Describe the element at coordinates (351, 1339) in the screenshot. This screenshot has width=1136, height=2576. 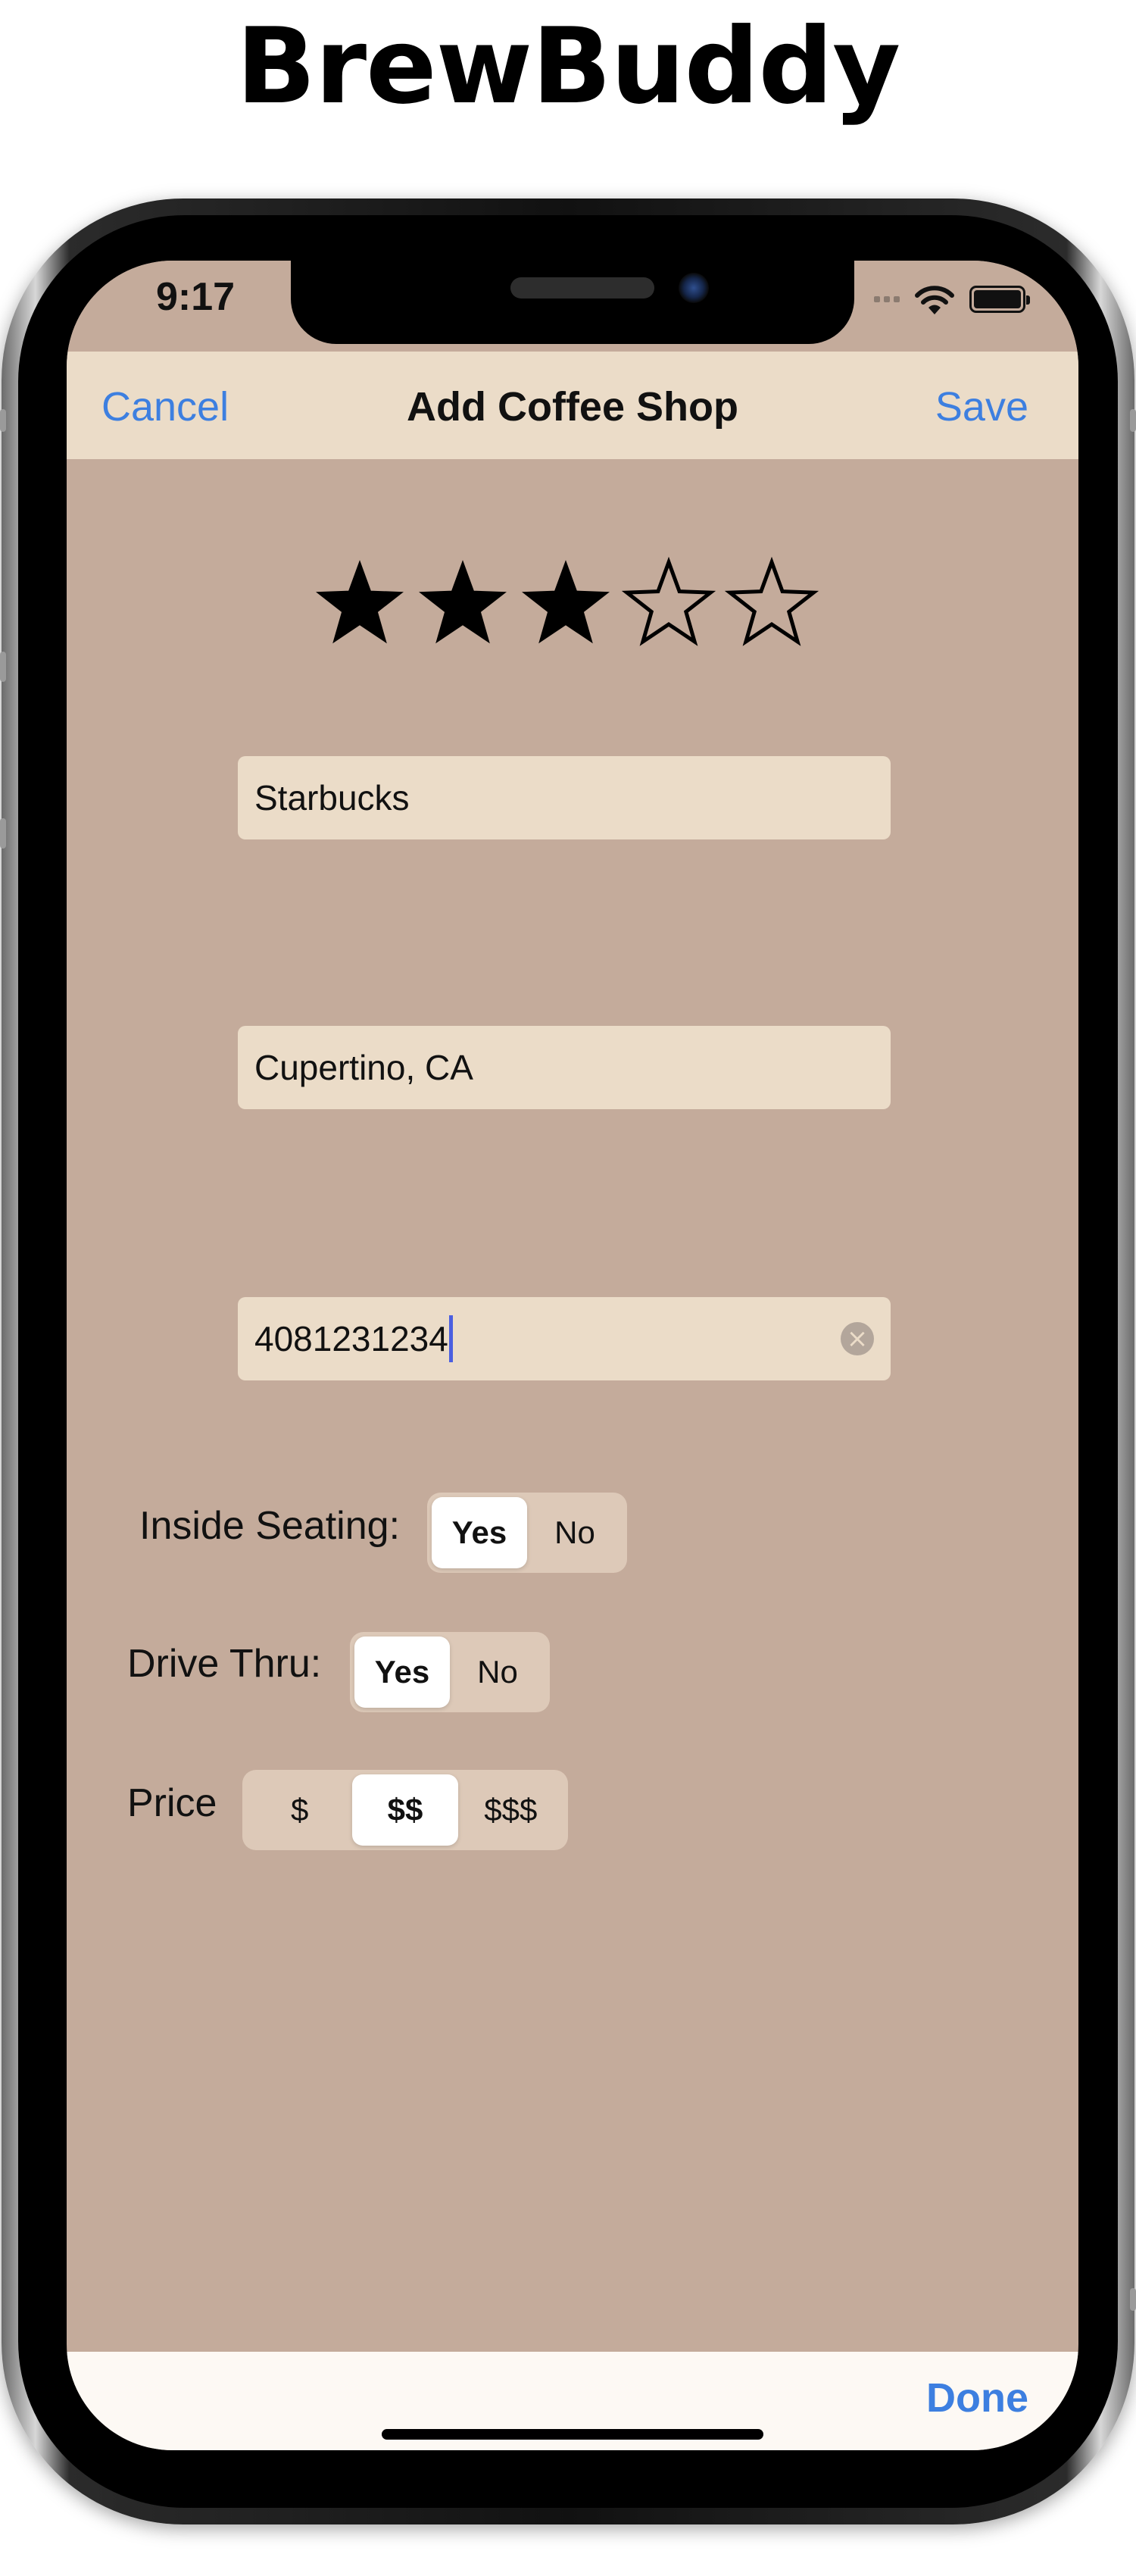
I see `phone-field-value: 4081231234` at that location.